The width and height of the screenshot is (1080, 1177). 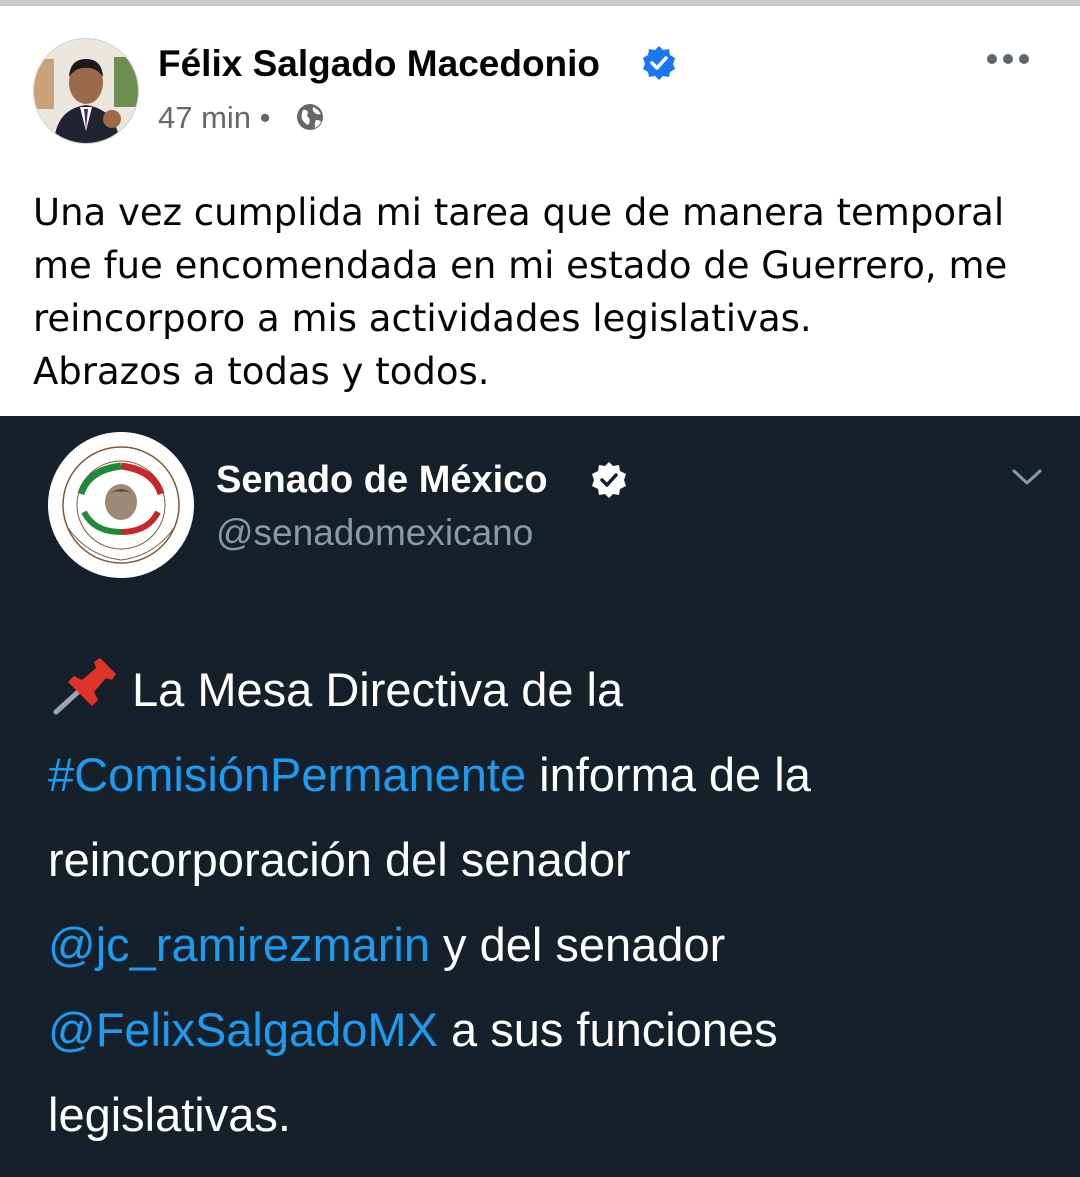 I want to click on tweet-line-text: reincorporación del senador, so click(x=339, y=859).